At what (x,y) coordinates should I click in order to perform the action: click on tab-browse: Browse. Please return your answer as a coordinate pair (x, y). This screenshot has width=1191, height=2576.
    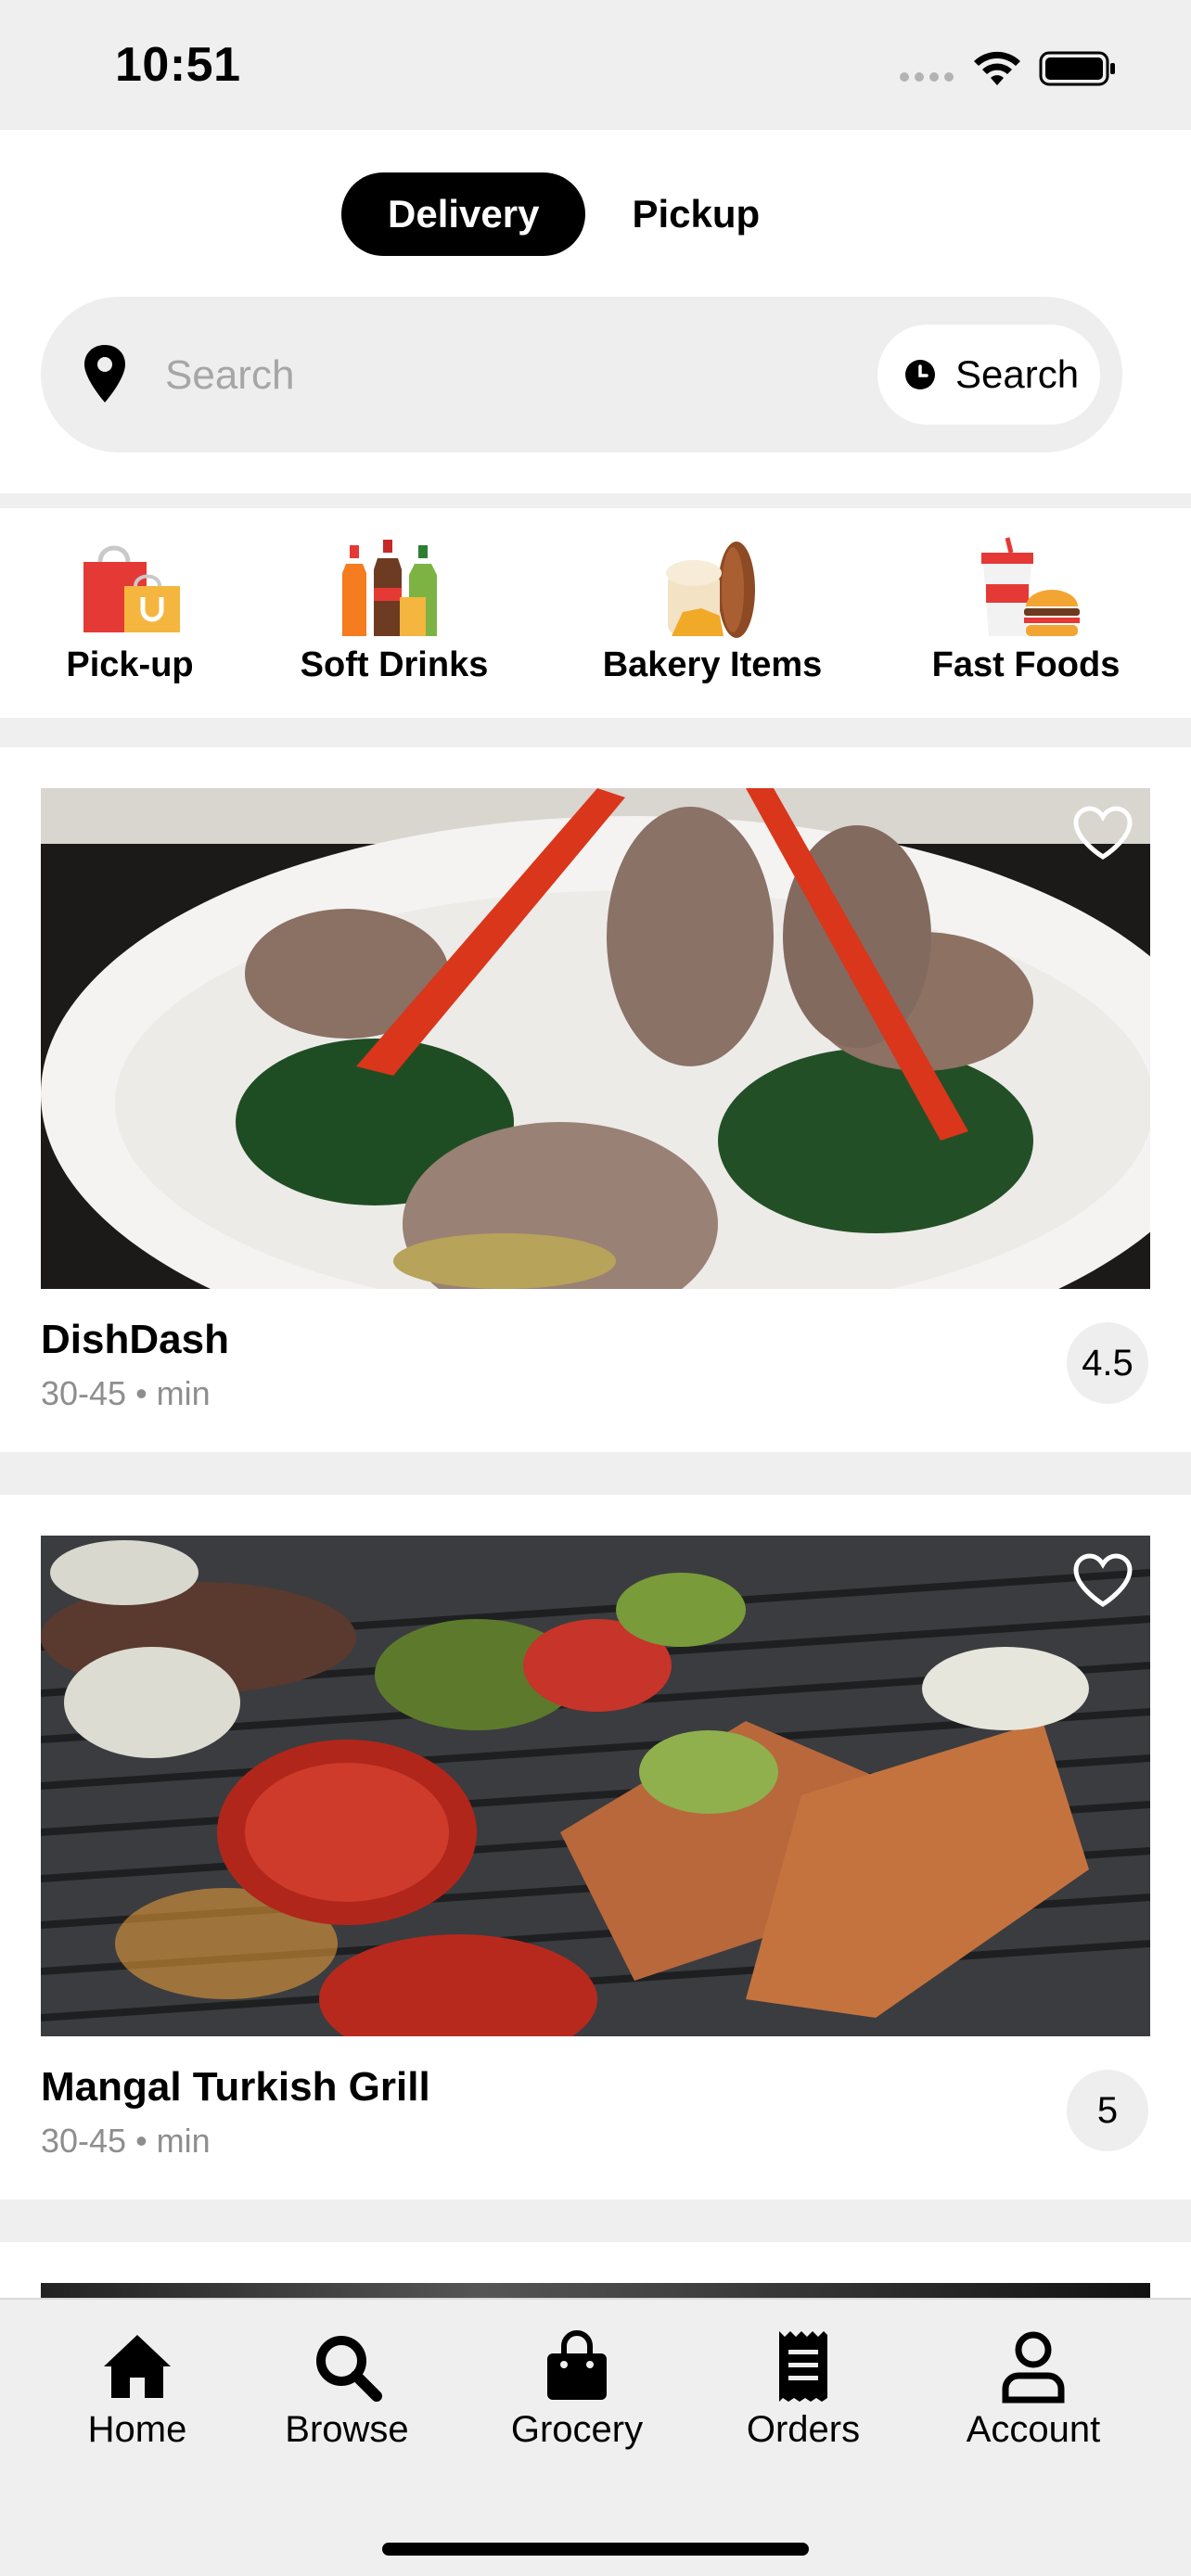
    Looking at the image, I should click on (347, 2390).